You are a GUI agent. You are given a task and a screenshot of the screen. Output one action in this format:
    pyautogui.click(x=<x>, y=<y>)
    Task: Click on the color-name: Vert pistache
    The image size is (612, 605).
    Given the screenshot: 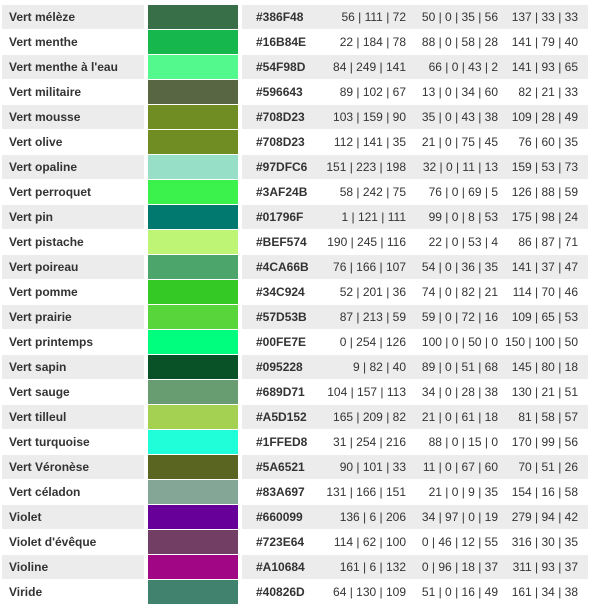 What is the action you would take?
    pyautogui.click(x=73, y=242)
    